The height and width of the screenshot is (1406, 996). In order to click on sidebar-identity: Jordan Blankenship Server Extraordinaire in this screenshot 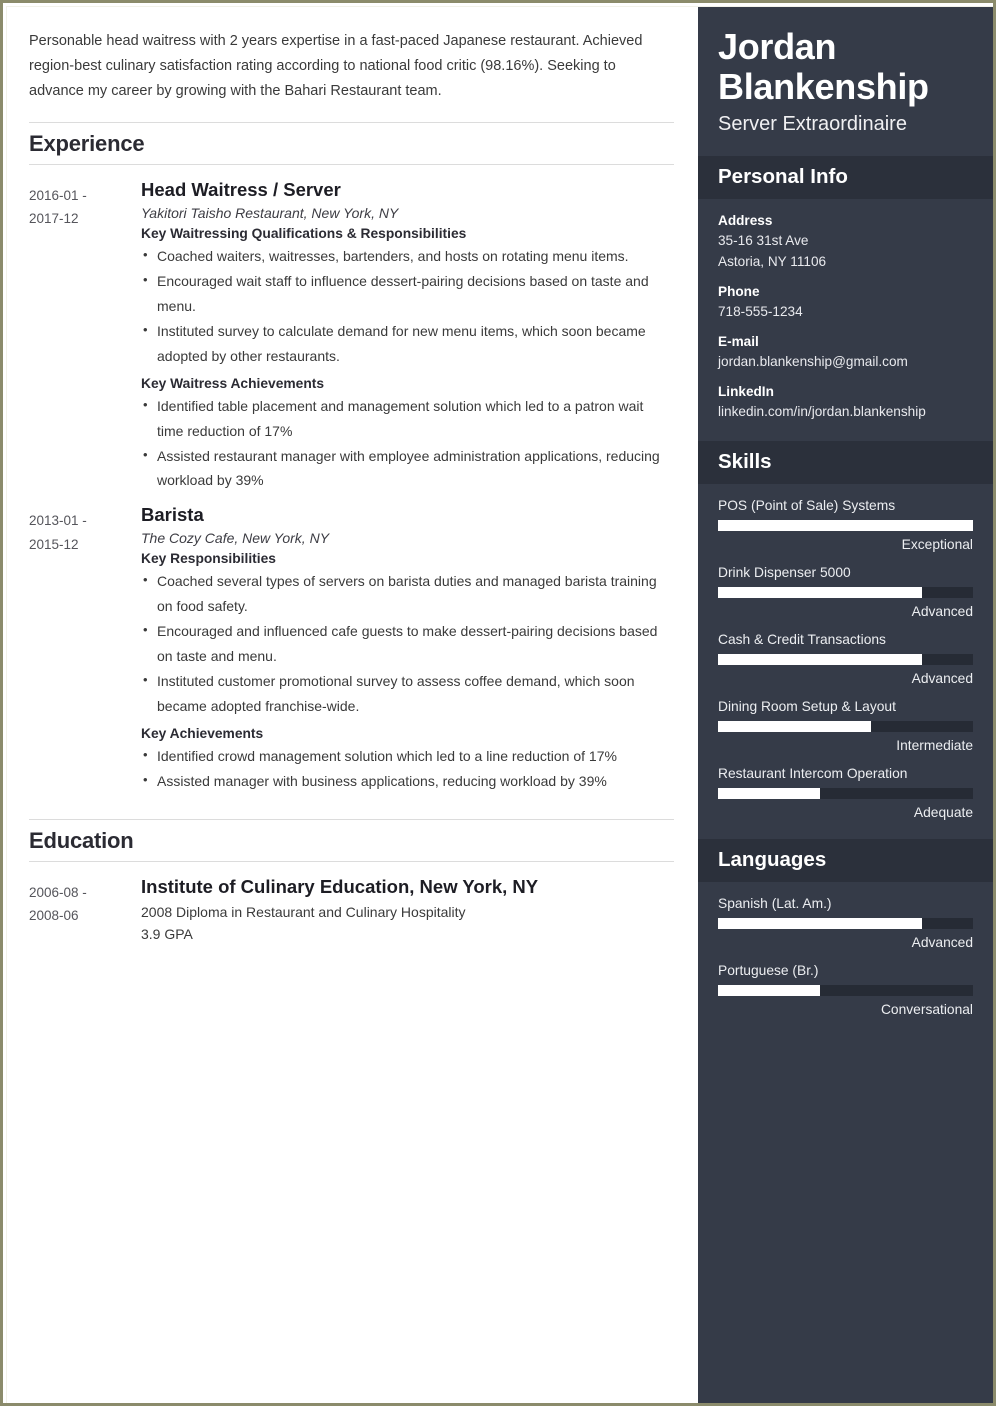, I will do `click(845, 81)`.